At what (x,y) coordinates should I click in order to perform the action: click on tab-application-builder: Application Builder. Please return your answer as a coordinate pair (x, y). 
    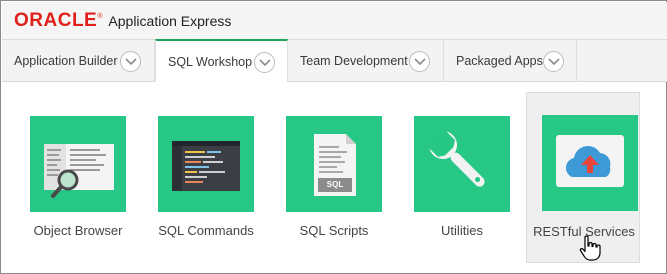
    Looking at the image, I should click on (78, 61).